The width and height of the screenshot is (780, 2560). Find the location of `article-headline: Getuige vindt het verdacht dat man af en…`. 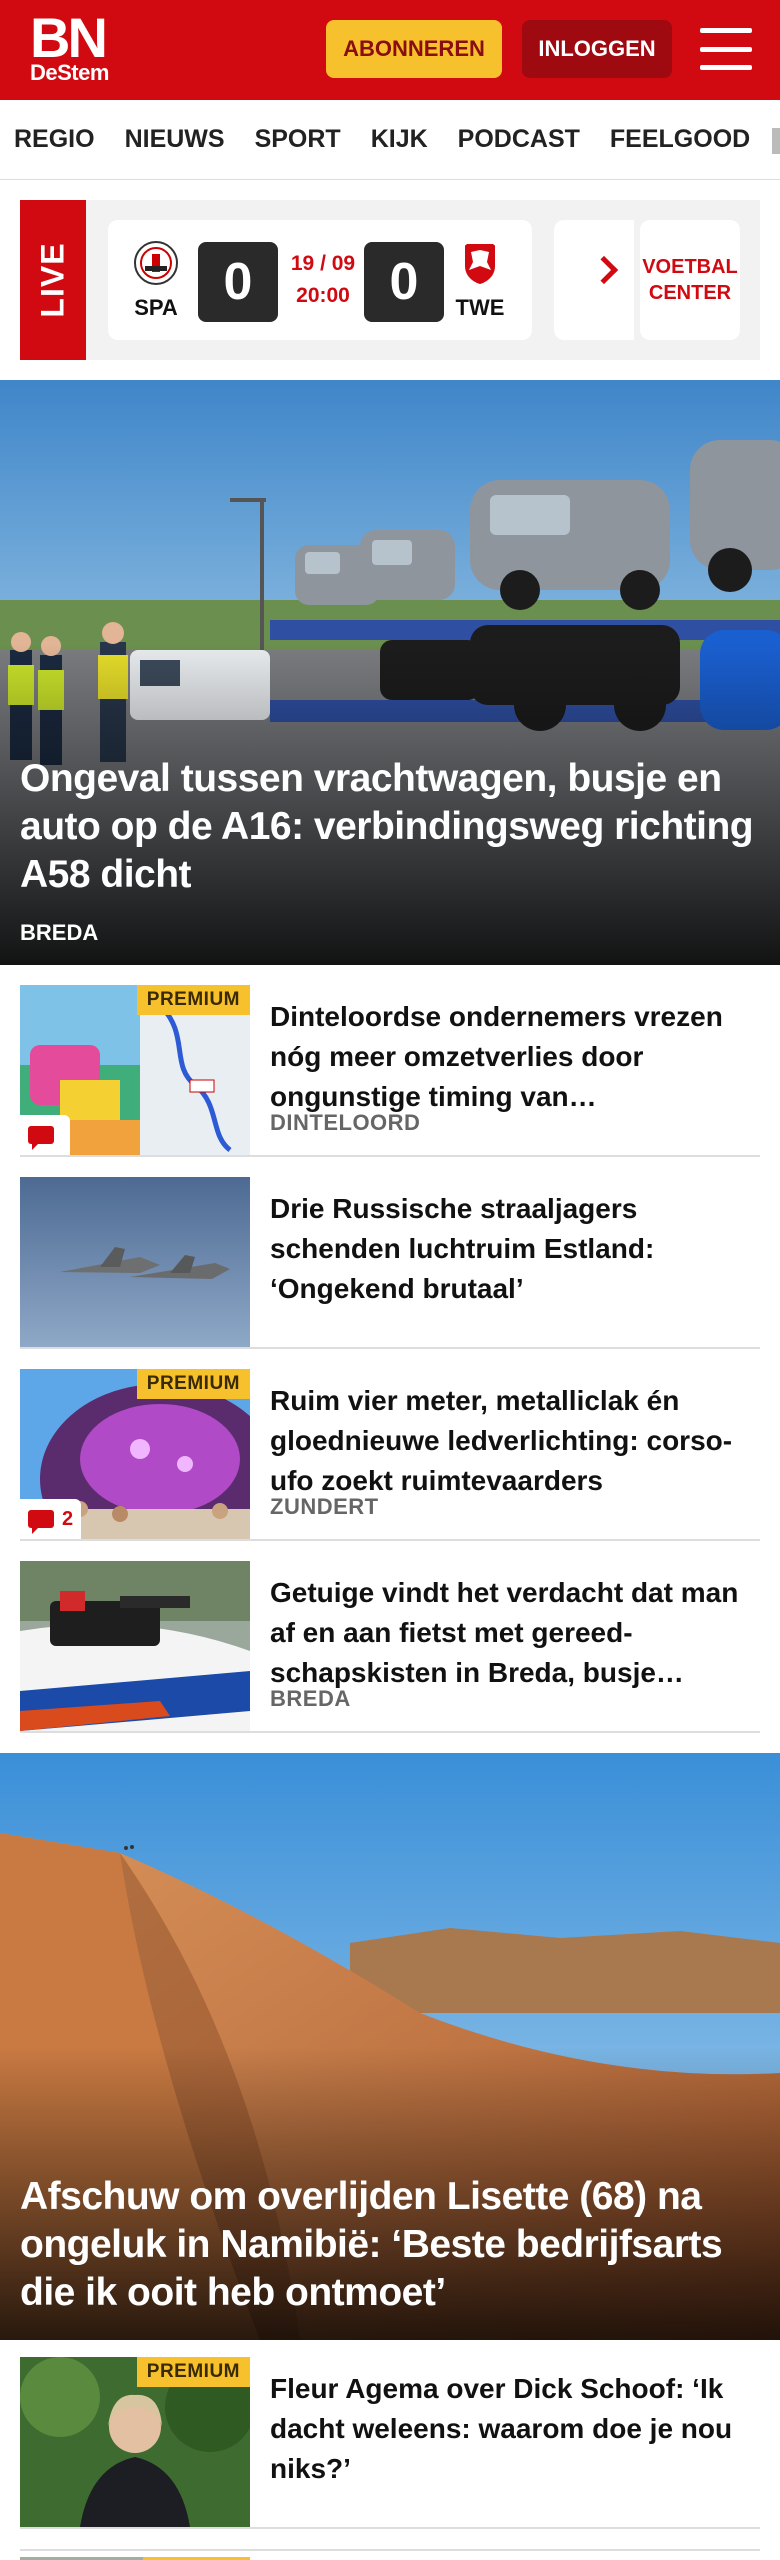

article-headline: Getuige vindt het verdacht dat man af en… is located at coordinates (515, 1633).